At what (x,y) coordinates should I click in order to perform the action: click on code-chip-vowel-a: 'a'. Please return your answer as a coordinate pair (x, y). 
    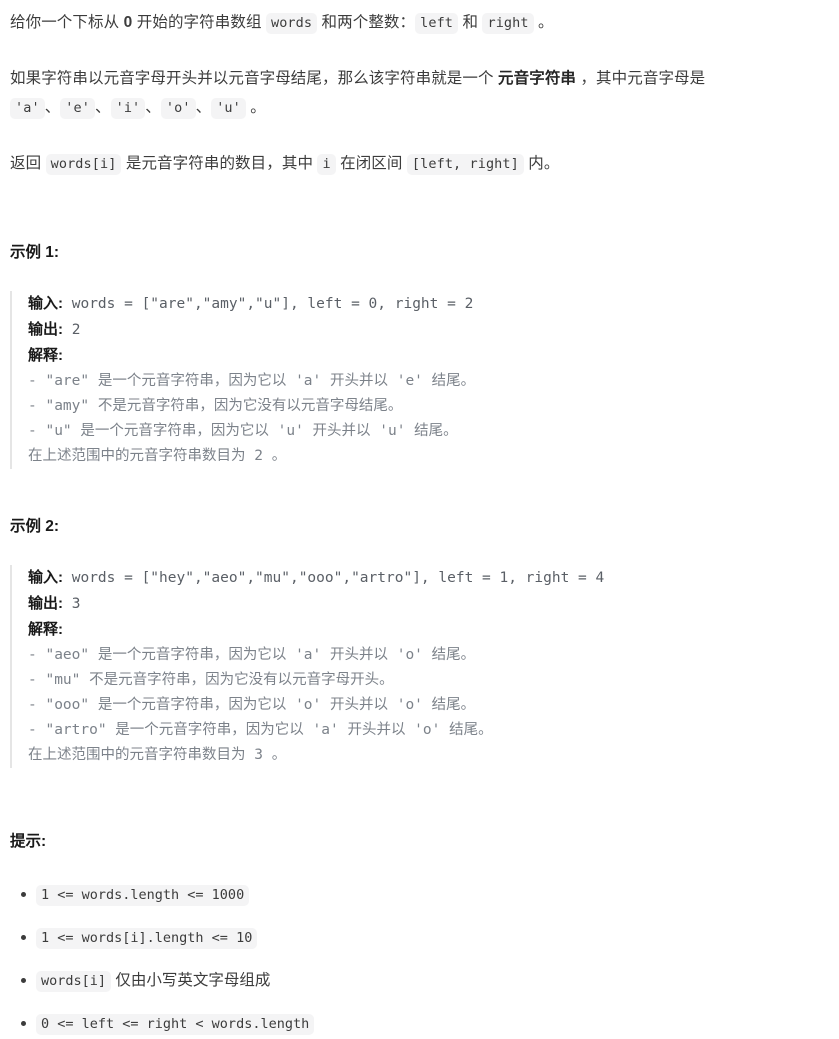
    Looking at the image, I should click on (27, 108).